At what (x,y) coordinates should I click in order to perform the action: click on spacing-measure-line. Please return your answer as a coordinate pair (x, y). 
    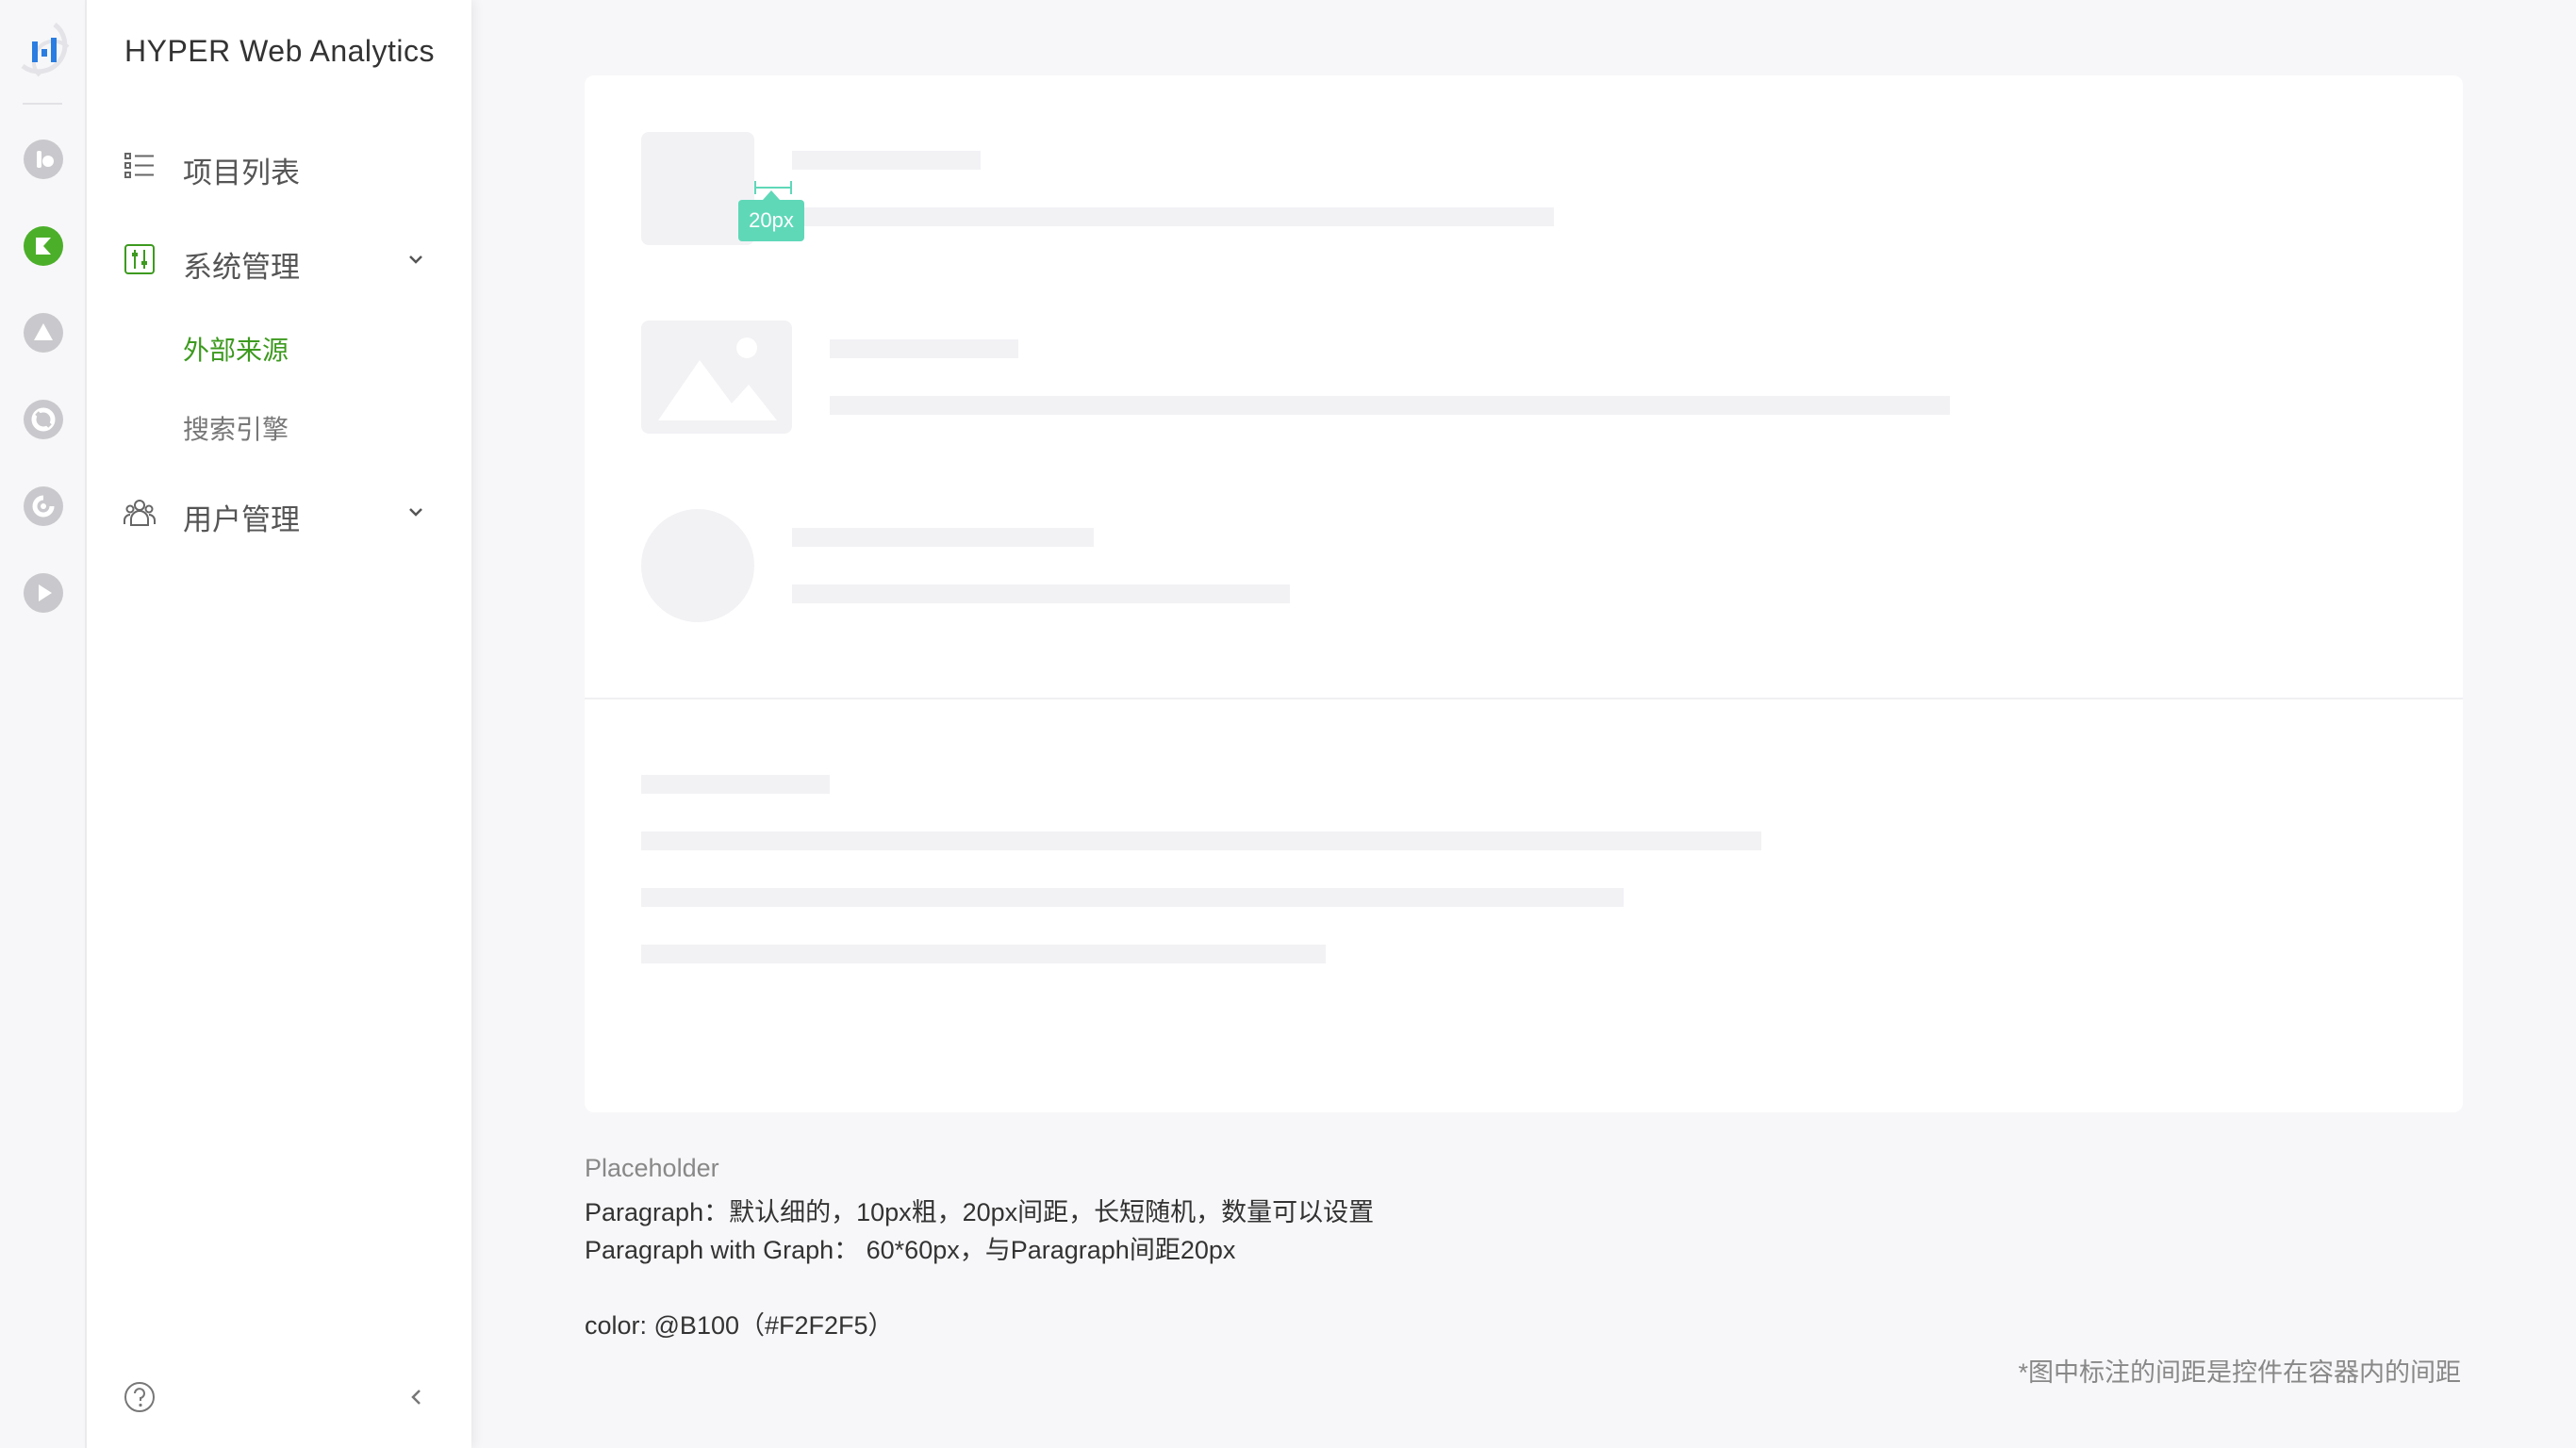
    Looking at the image, I should click on (773, 188).